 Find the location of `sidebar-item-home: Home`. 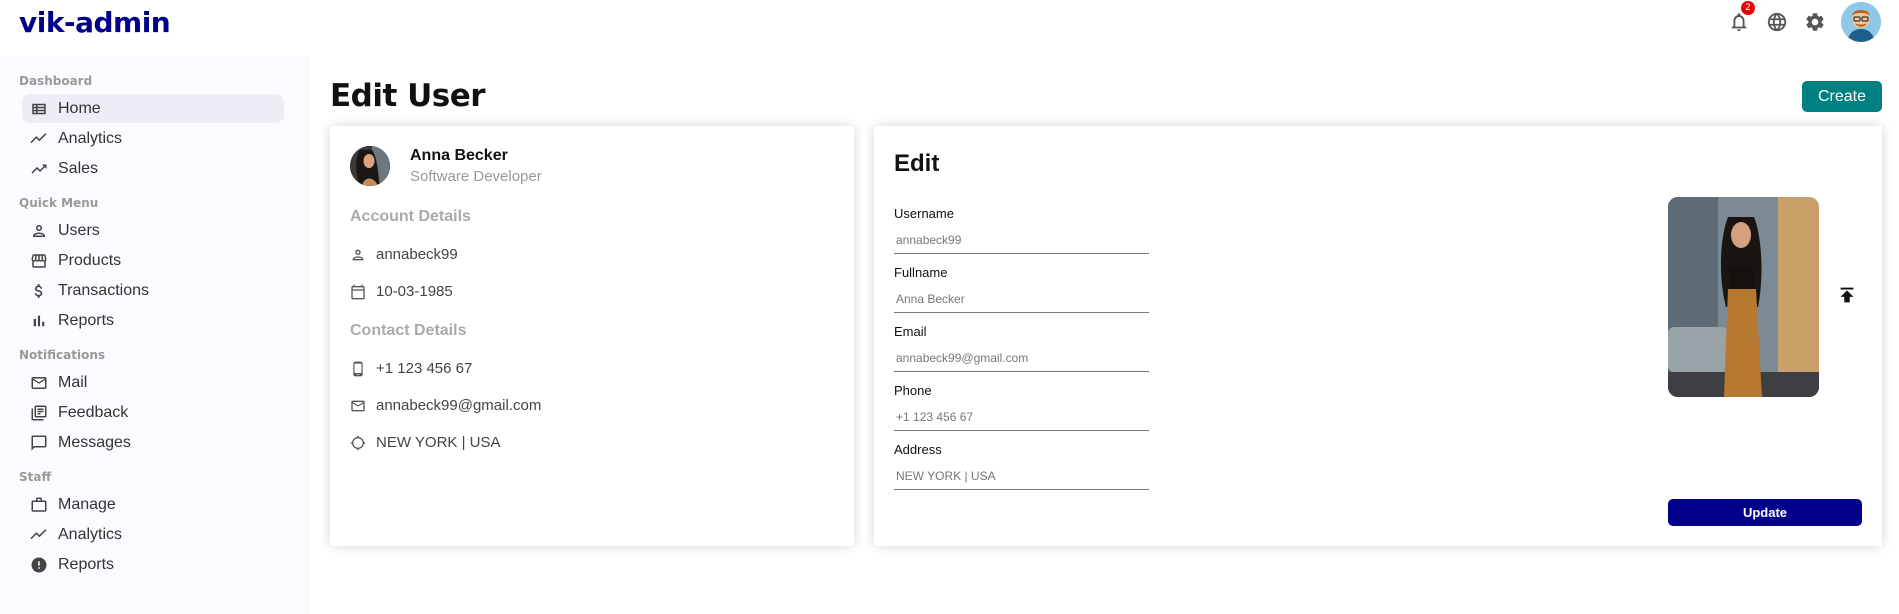

sidebar-item-home: Home is located at coordinates (153, 108).